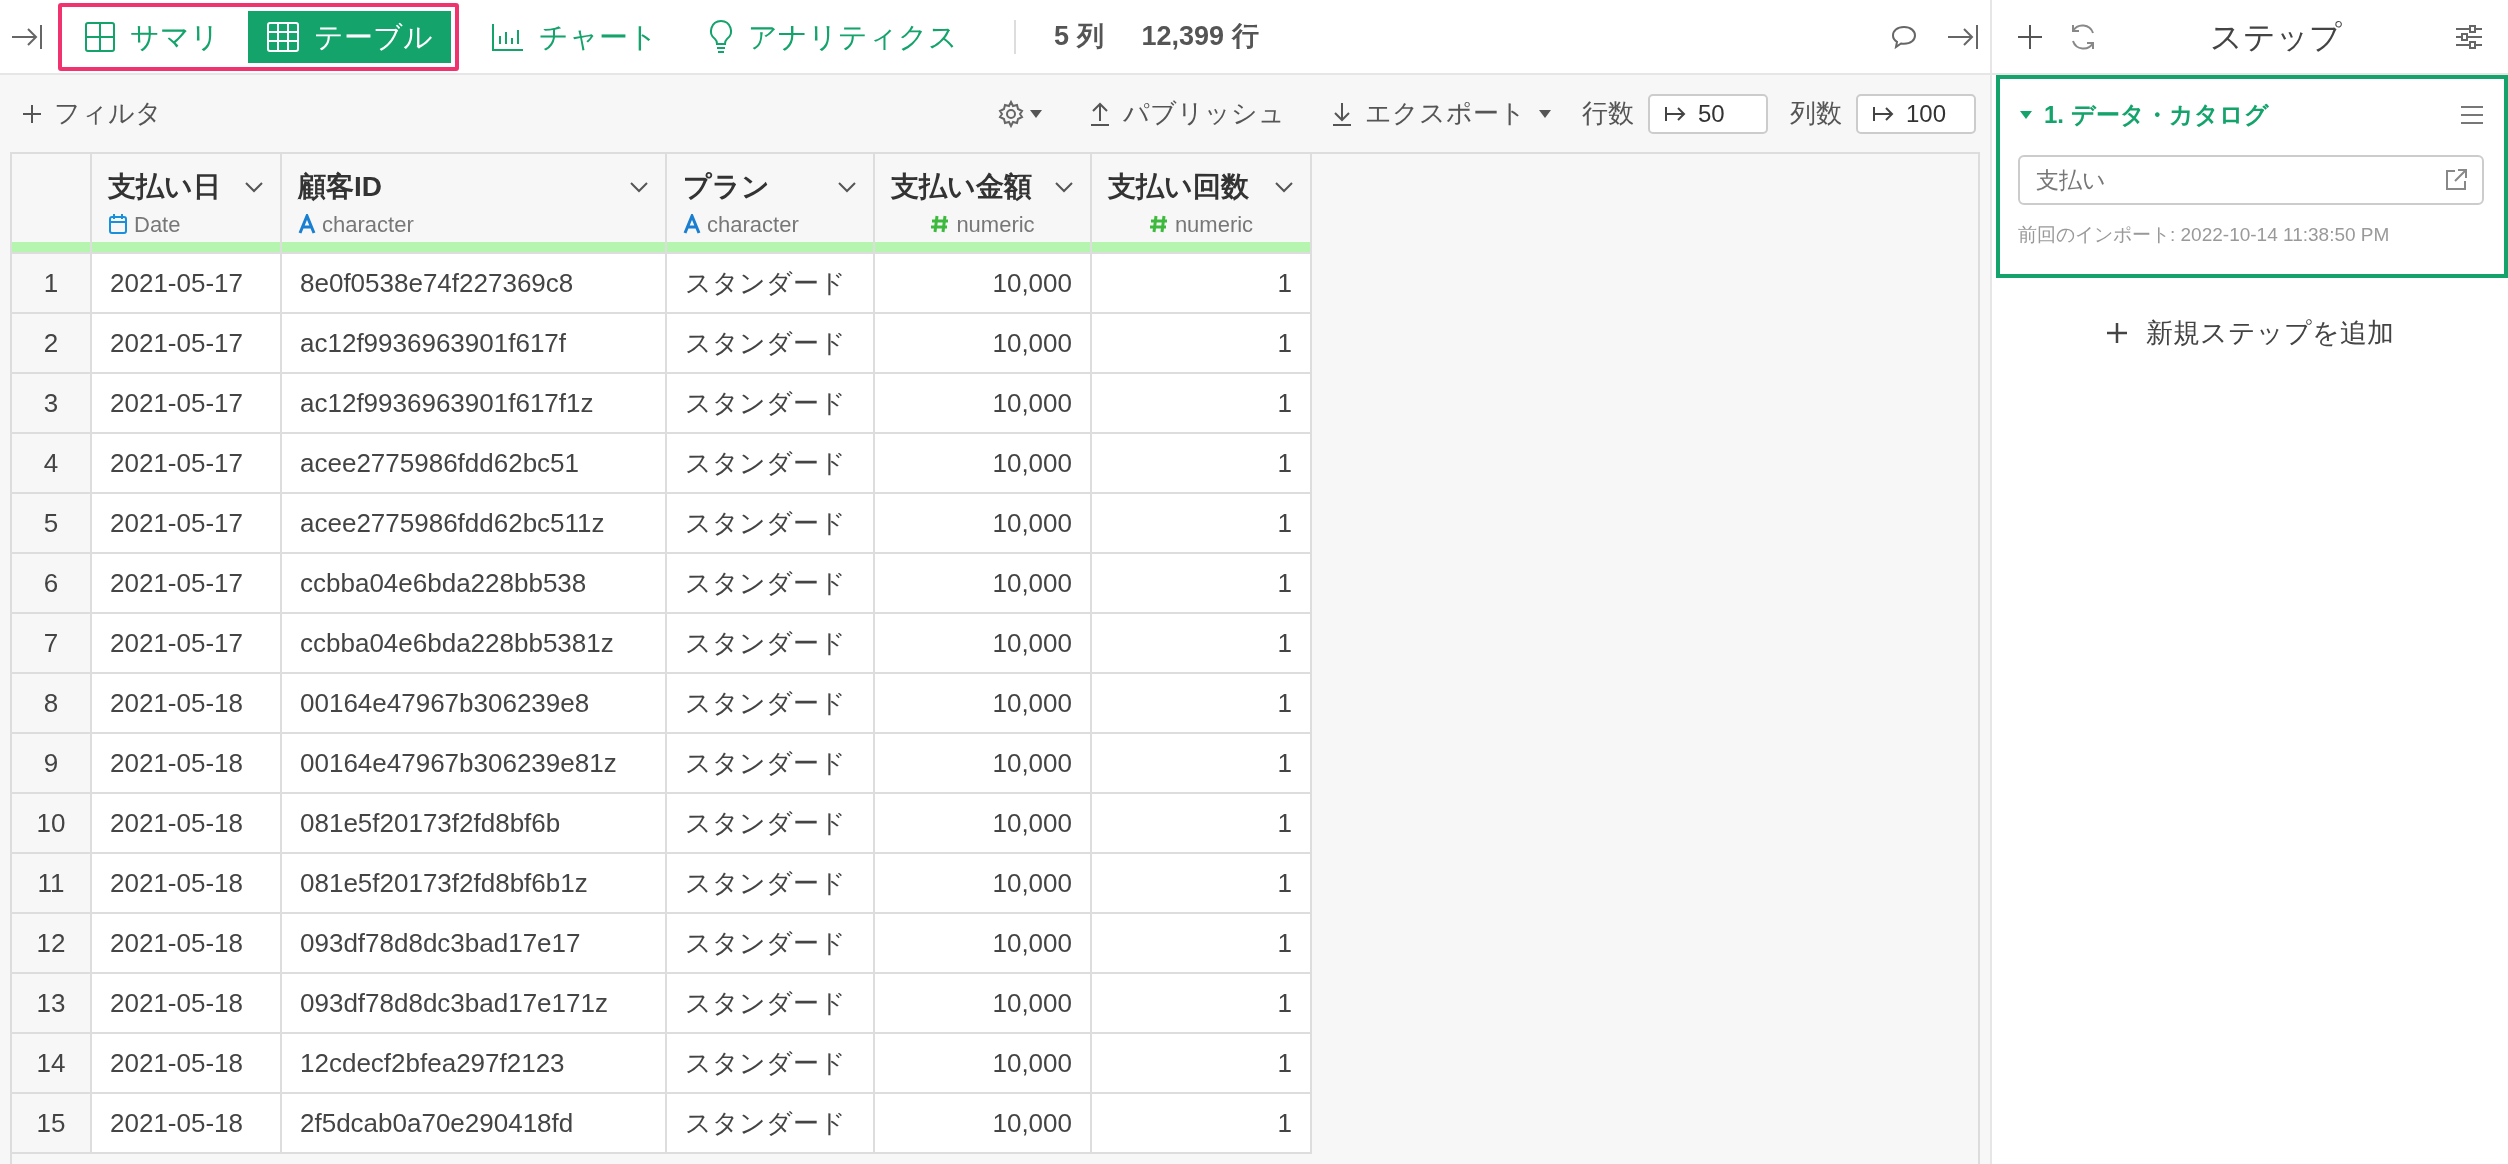 The width and height of the screenshot is (2508, 1164). What do you see at coordinates (474, 644) in the screenshot?
I see `table-cell: ccbba04e6bda228bb5381z` at bounding box center [474, 644].